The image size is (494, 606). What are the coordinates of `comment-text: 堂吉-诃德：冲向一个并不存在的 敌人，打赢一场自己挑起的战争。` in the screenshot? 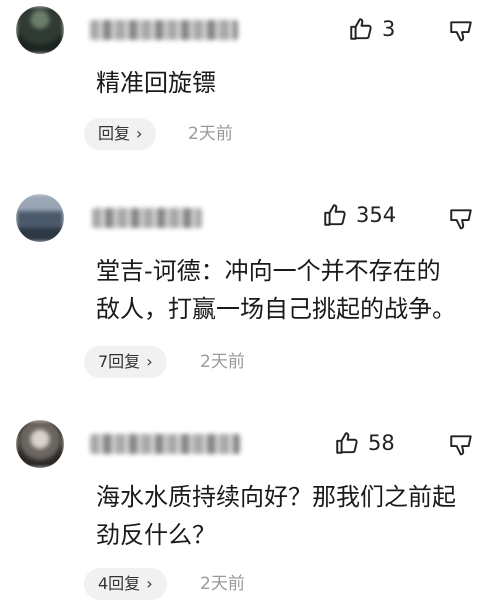 It's located at (276, 290).